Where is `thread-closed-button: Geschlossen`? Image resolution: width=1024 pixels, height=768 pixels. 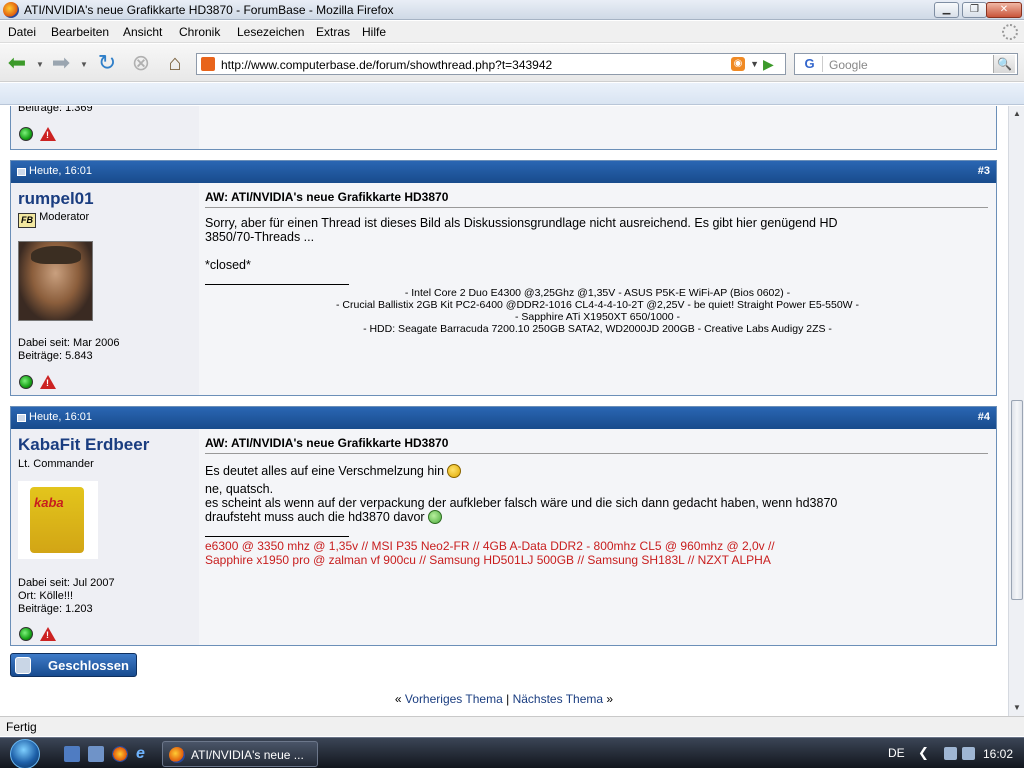
thread-closed-button: Geschlossen is located at coordinates (73, 665).